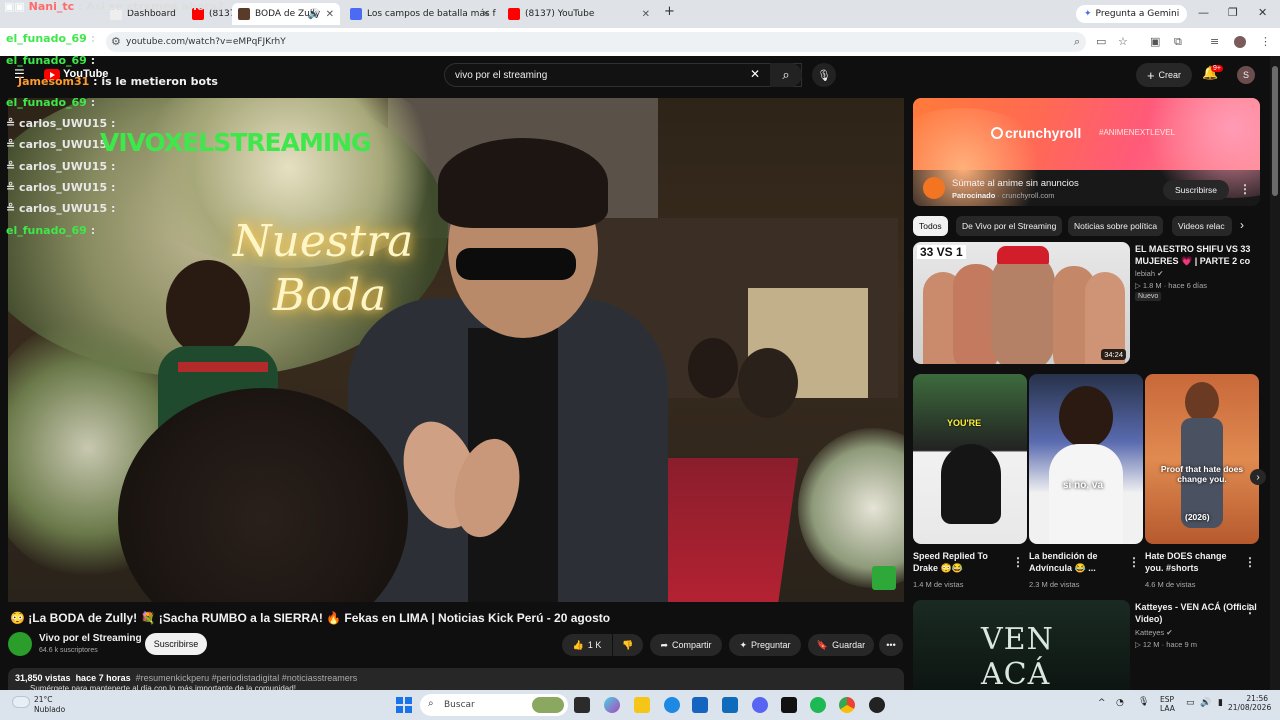  What do you see at coordinates (970, 459) in the screenshot?
I see `short-thumbnail: YOU'RE` at bounding box center [970, 459].